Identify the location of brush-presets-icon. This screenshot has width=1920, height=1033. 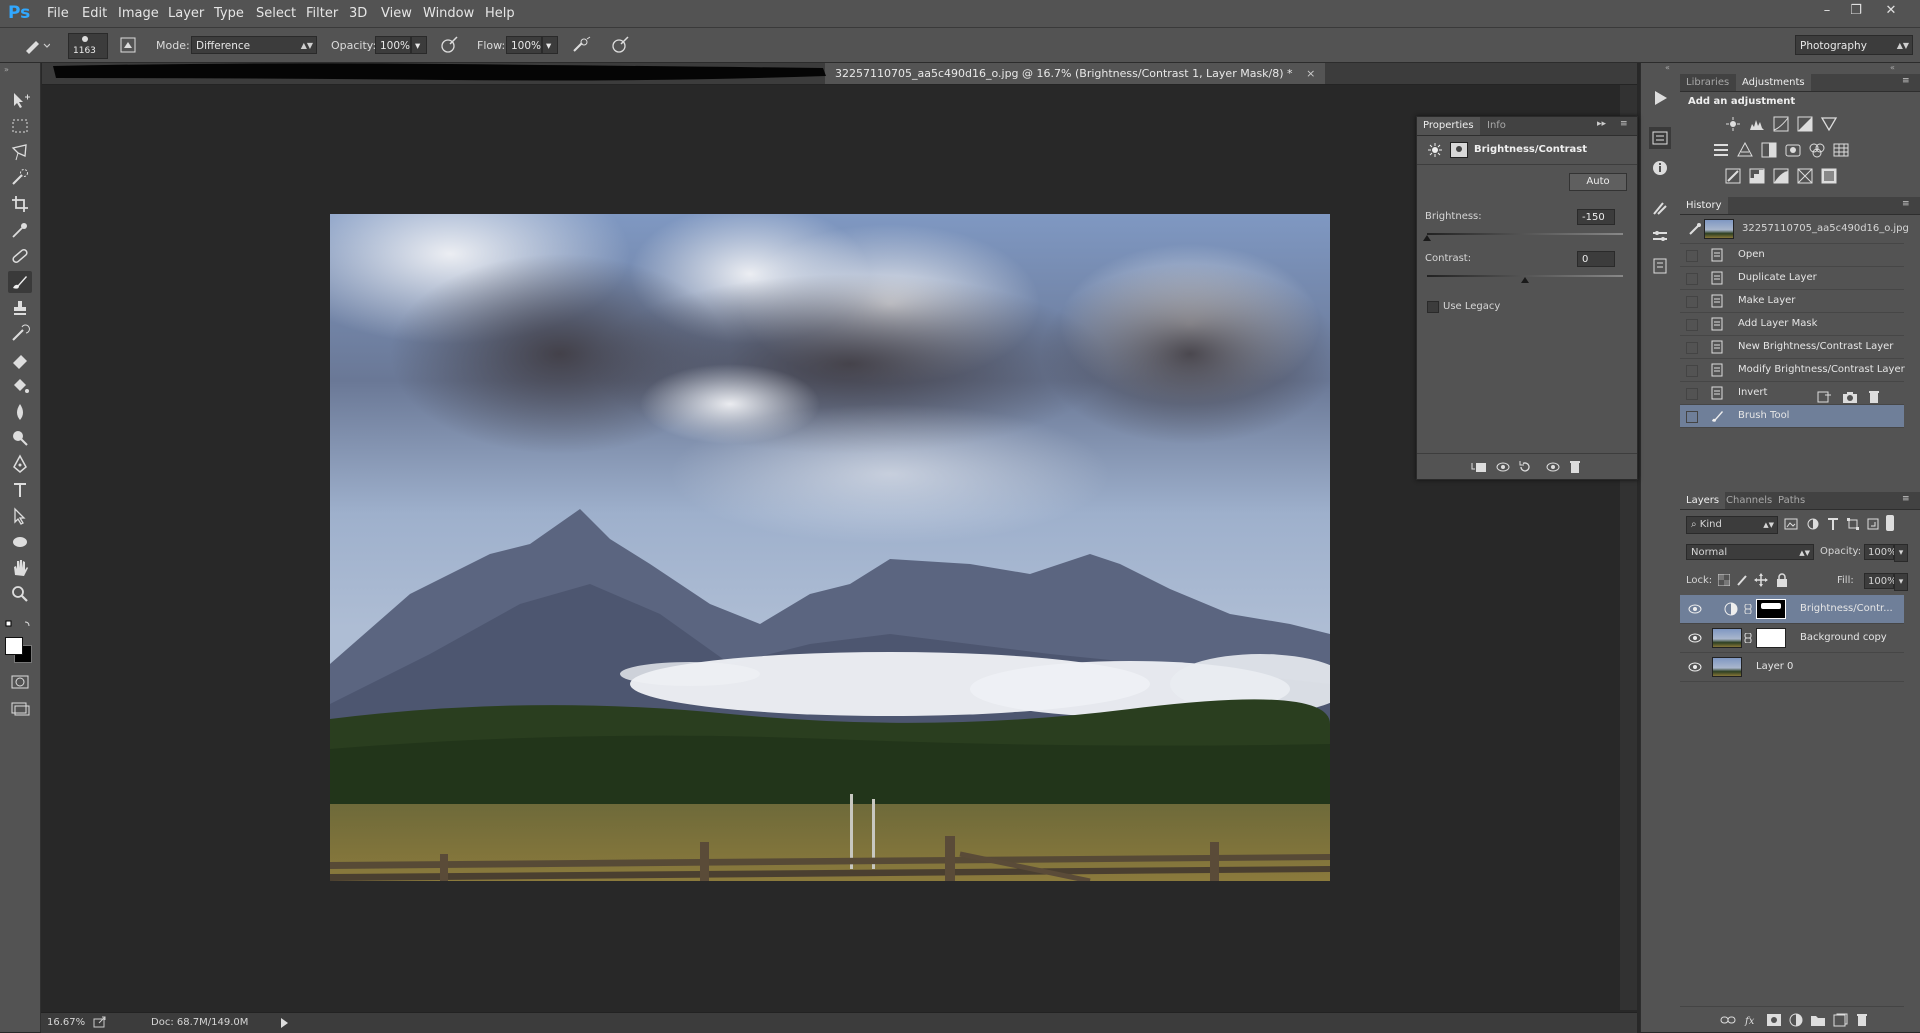
(1660, 208).